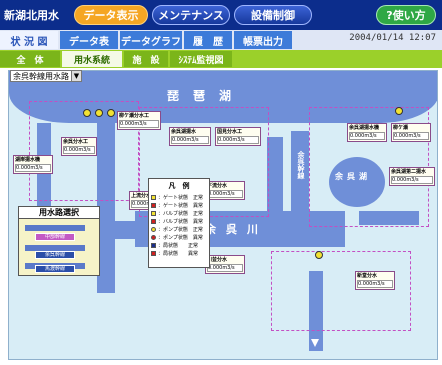  What do you see at coordinates (30, 59) in the screenshot?
I see `viewtab-all: 全 体` at bounding box center [30, 59].